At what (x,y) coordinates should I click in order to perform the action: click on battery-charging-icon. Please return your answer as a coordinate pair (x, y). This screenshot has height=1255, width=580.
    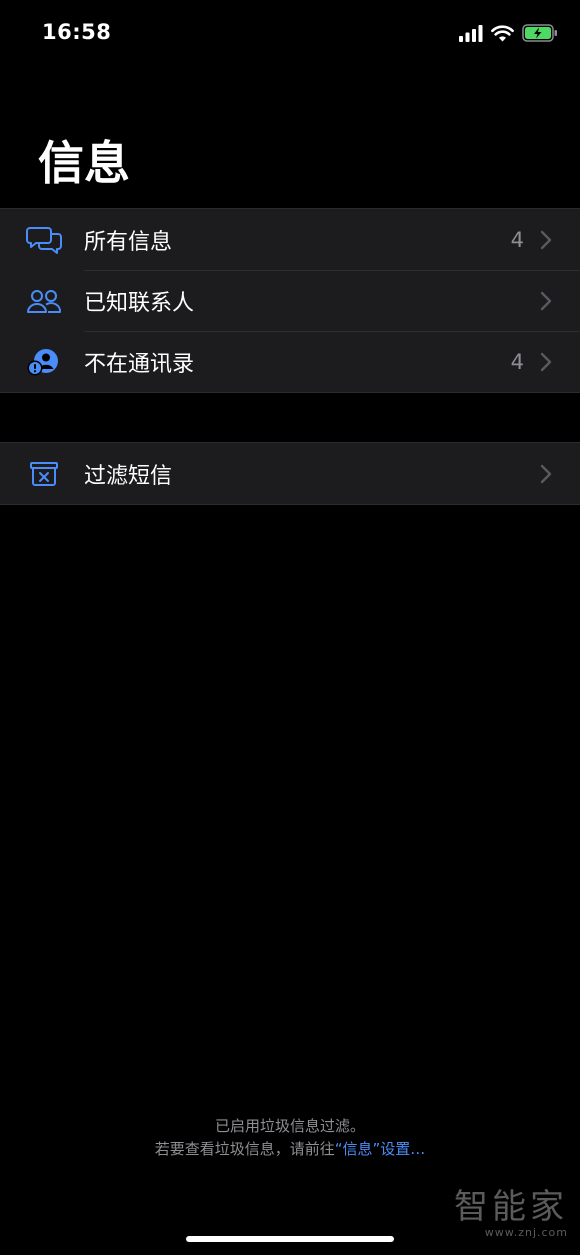
    Looking at the image, I should click on (540, 35).